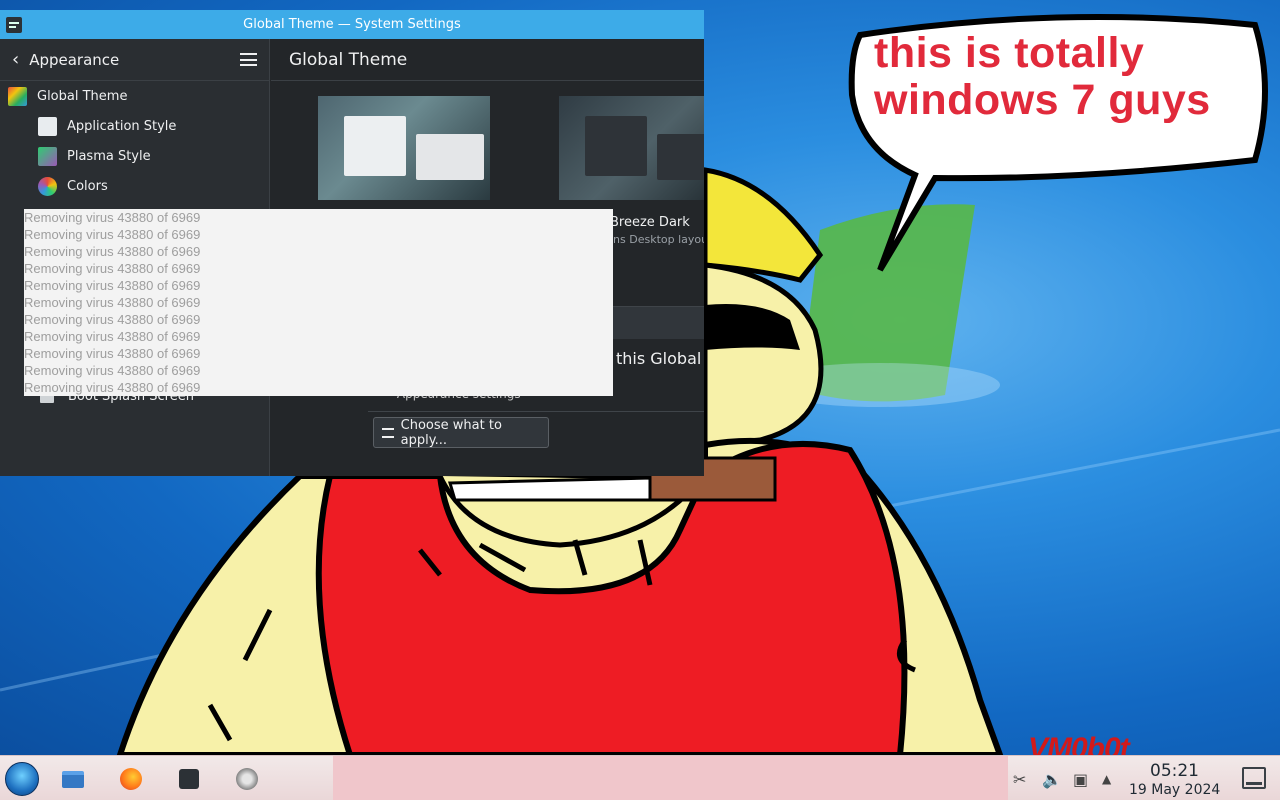 This screenshot has height=800, width=1280. Describe the element at coordinates (74, 60) in the screenshot. I see `sidebar-back-label: Appearance` at that location.